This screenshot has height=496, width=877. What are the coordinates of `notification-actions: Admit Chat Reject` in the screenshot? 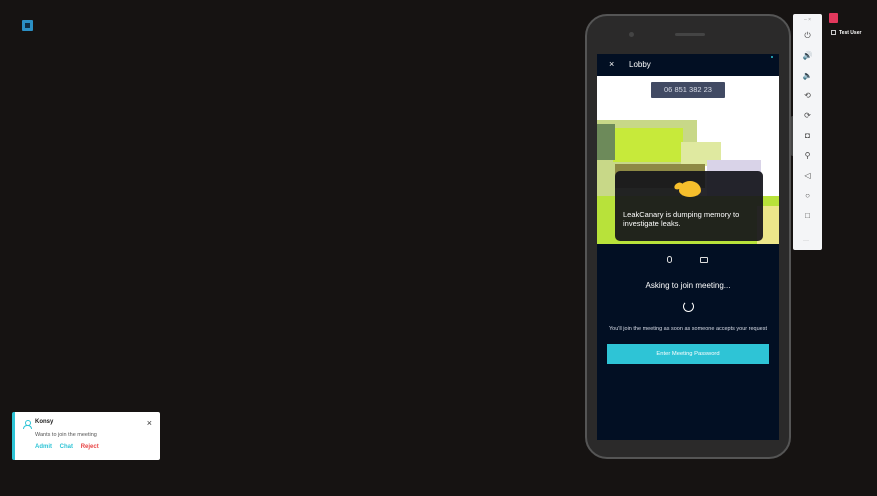 It's located at (70, 447).